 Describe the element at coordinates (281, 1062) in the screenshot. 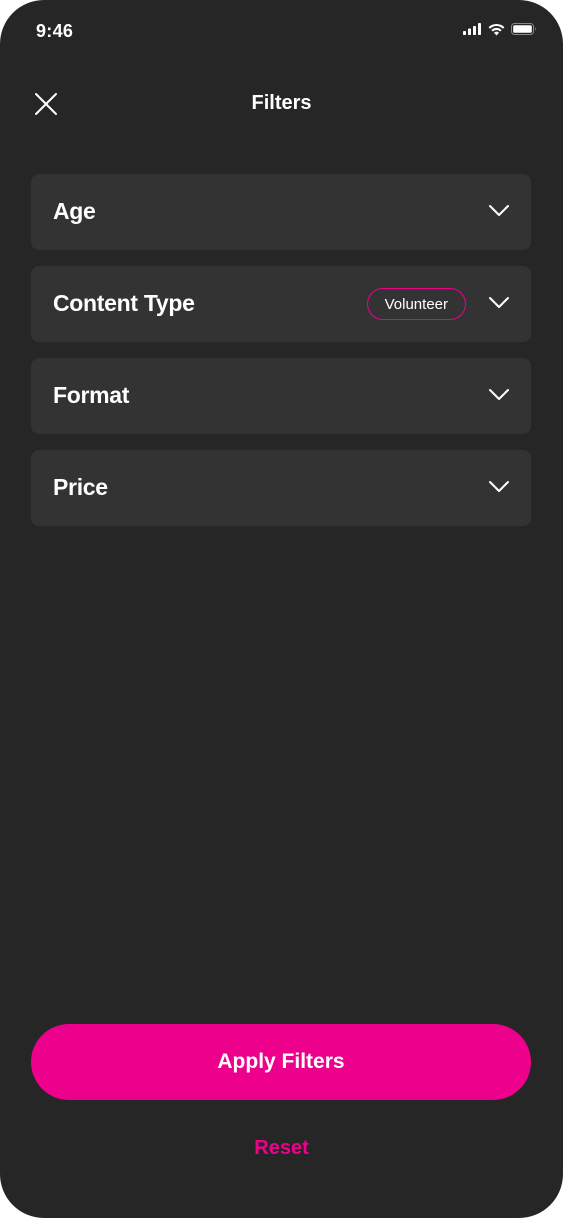

I see `apply-filters-button: Apply Filters` at that location.